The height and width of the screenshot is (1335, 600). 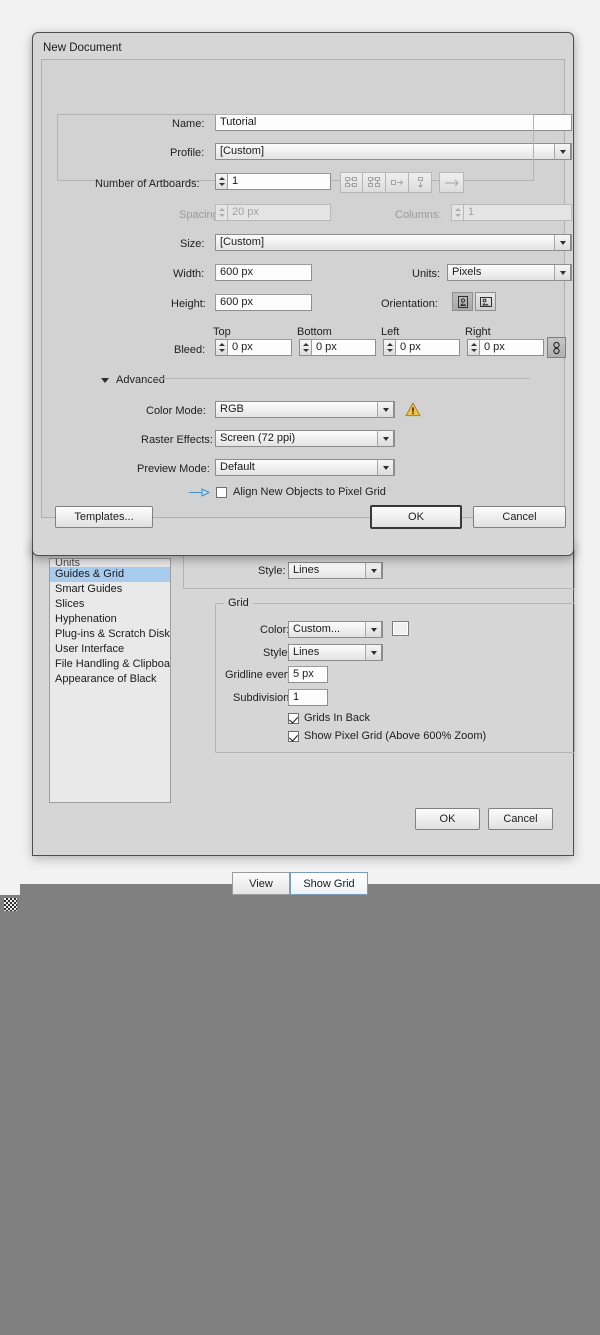 I want to click on arrange-by-column-icon, so click(x=420, y=182).